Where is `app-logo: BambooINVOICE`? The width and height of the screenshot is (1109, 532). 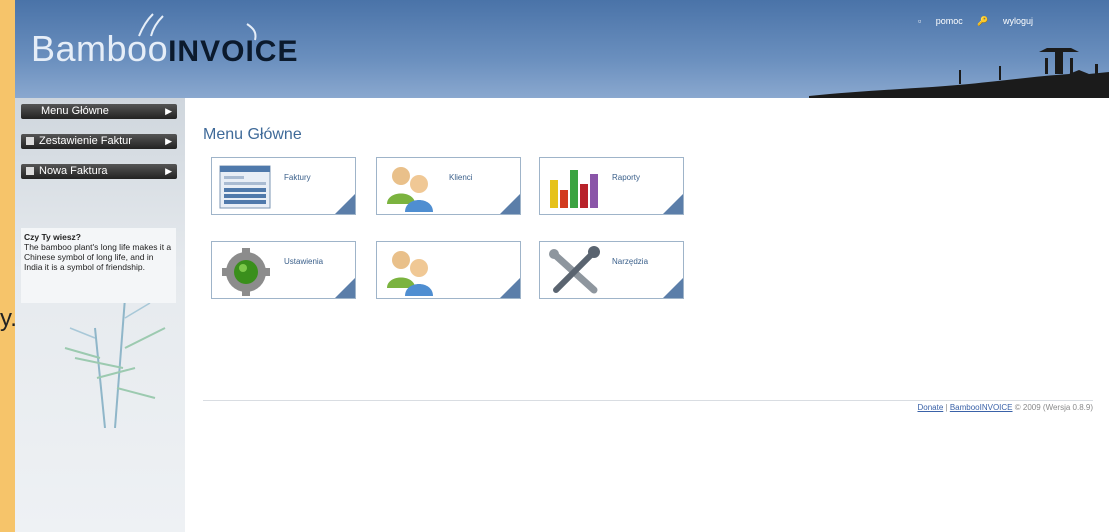 app-logo: BambooINVOICE is located at coordinates (164, 49).